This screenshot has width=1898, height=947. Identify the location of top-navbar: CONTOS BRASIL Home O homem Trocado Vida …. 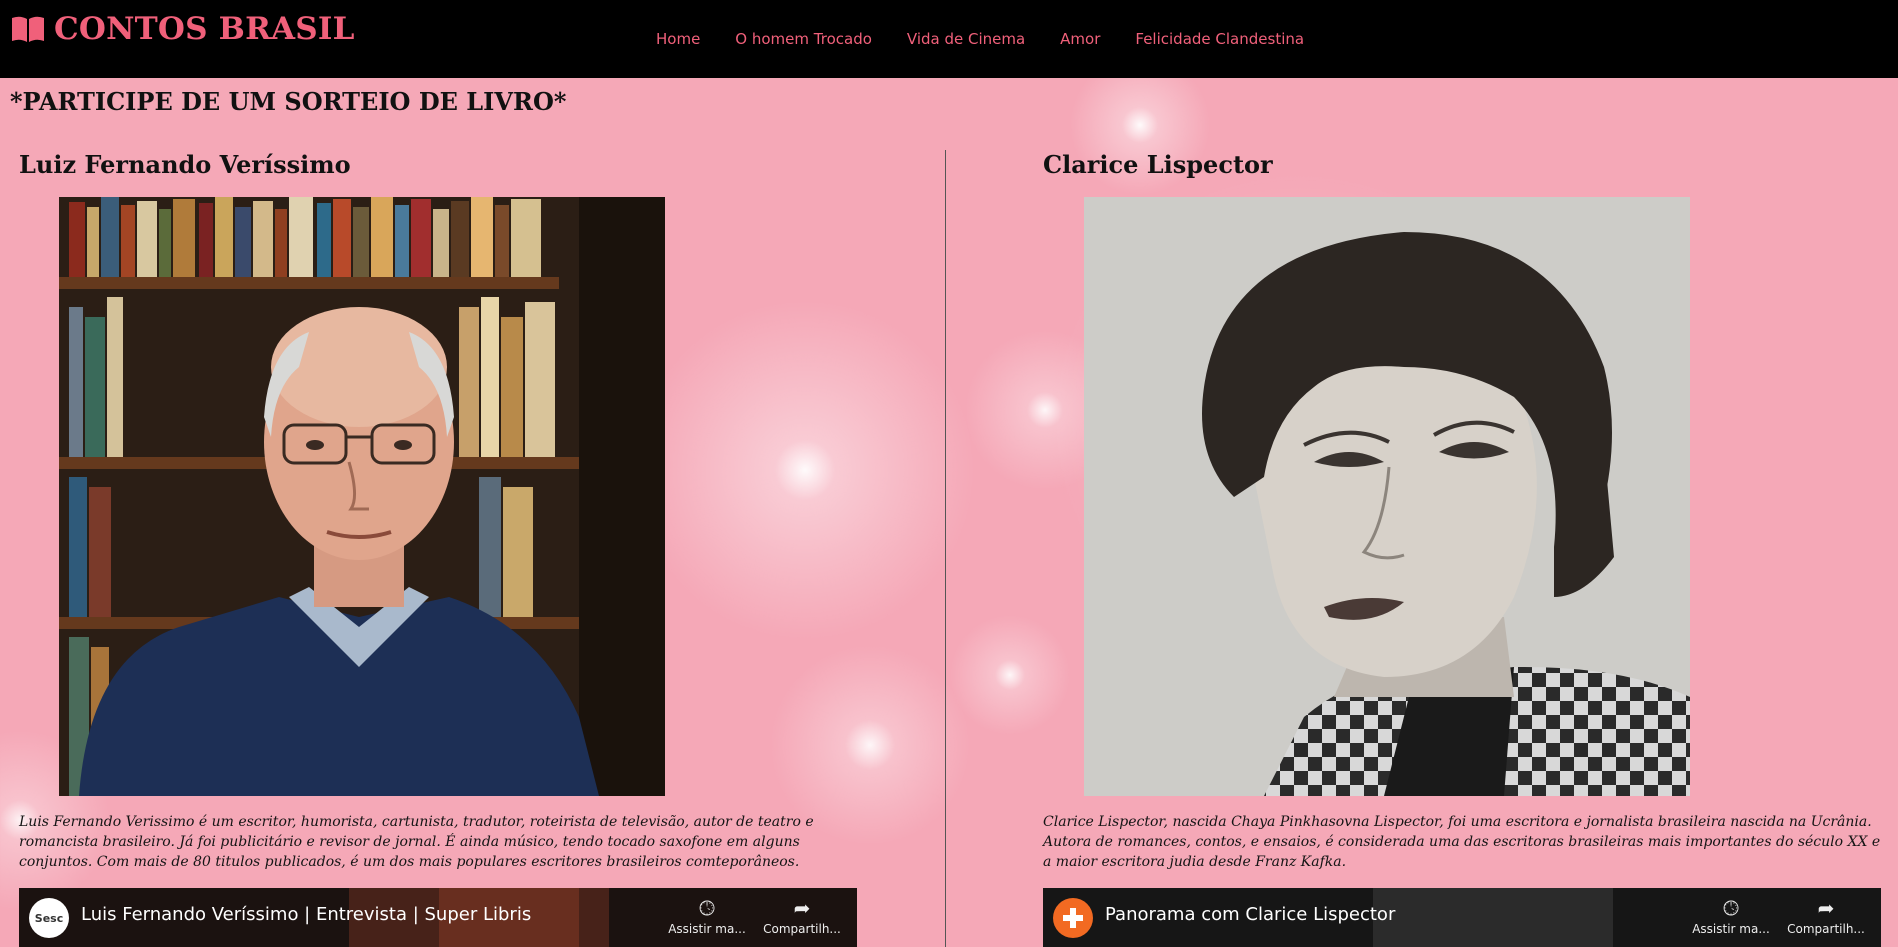
(949, 39).